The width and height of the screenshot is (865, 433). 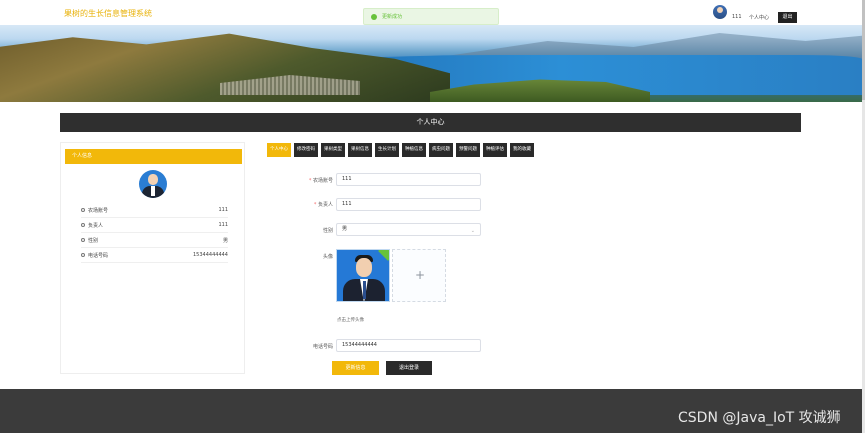 I want to click on tab-growth-plan: 生长计划, so click(x=387, y=150).